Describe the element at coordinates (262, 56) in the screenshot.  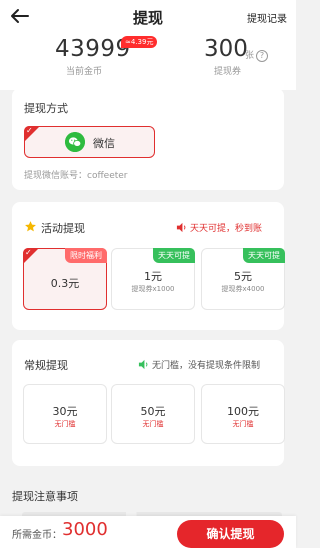
I see `help-icon: ?` at that location.